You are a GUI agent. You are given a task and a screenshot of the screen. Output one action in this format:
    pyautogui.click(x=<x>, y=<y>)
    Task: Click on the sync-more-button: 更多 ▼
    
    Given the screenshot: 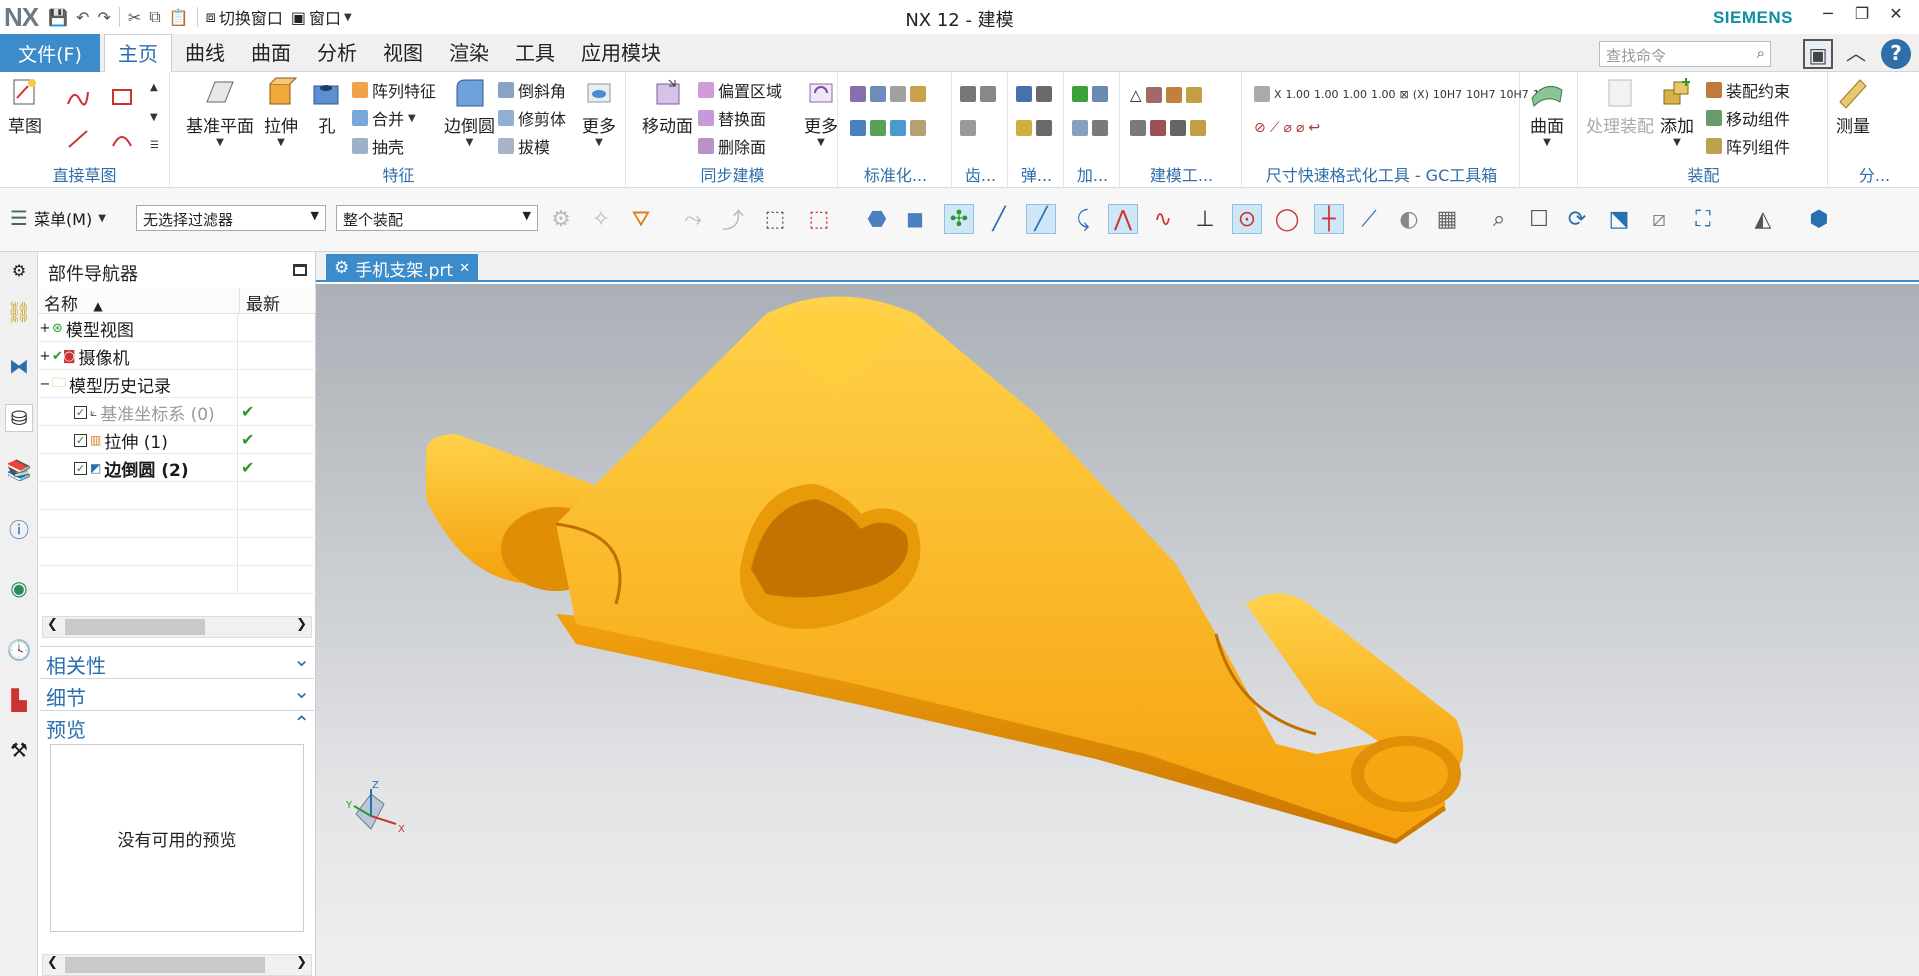 What is the action you would take?
    pyautogui.click(x=821, y=112)
    